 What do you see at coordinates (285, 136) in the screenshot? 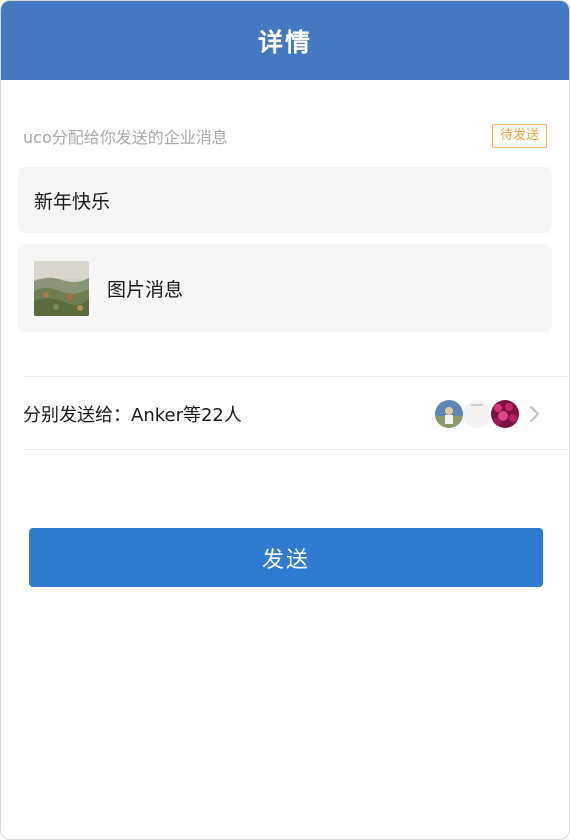
I see `message-info-row: uco分配给你发送的企业消息 待发送` at bounding box center [285, 136].